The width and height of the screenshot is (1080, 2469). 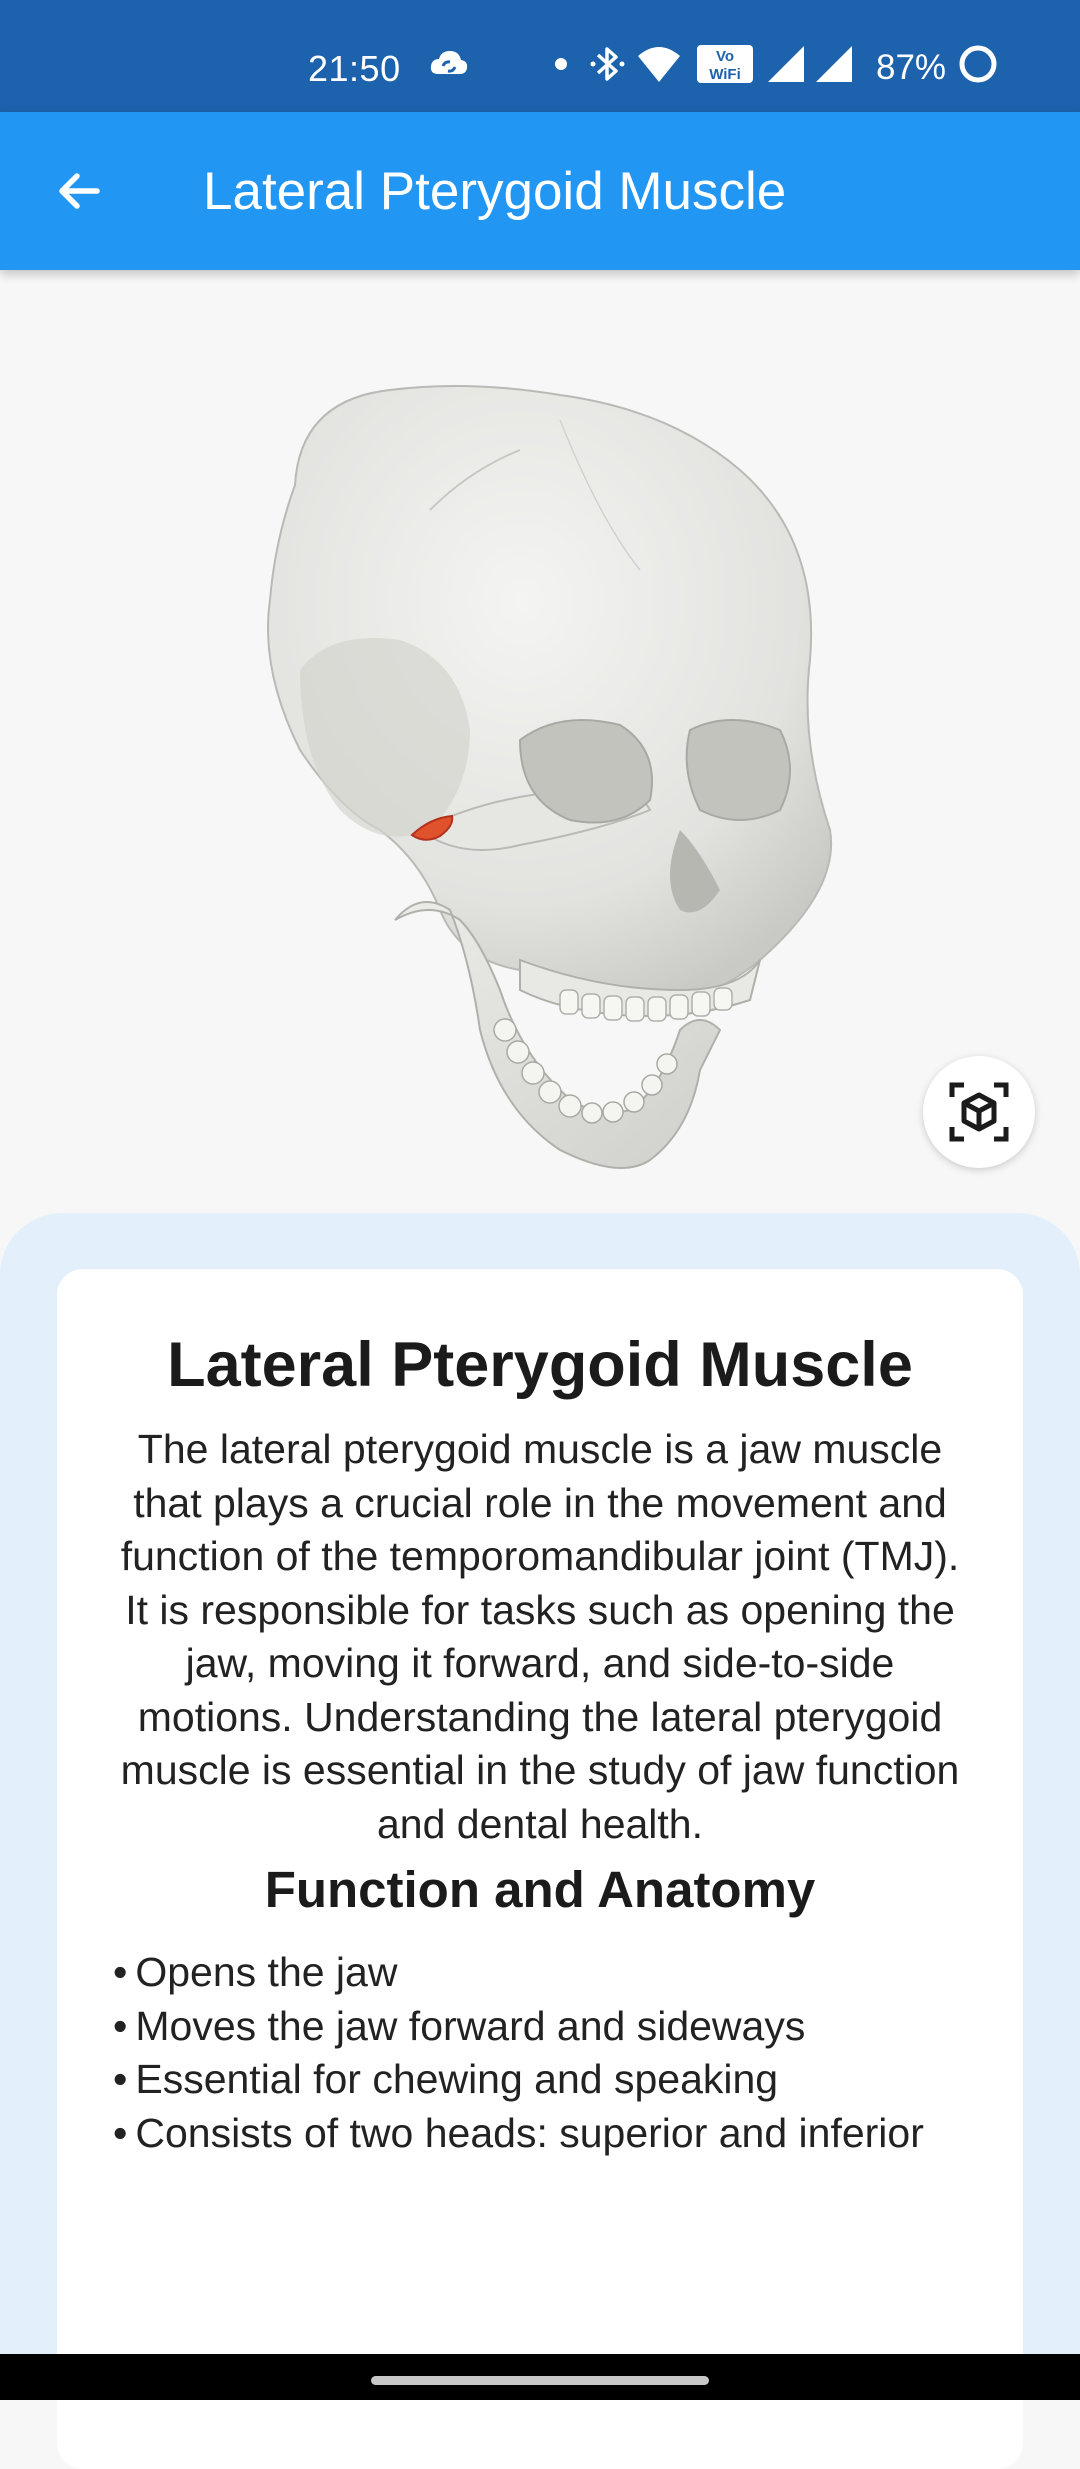 I want to click on svg-text: WiFi, so click(x=725, y=74).